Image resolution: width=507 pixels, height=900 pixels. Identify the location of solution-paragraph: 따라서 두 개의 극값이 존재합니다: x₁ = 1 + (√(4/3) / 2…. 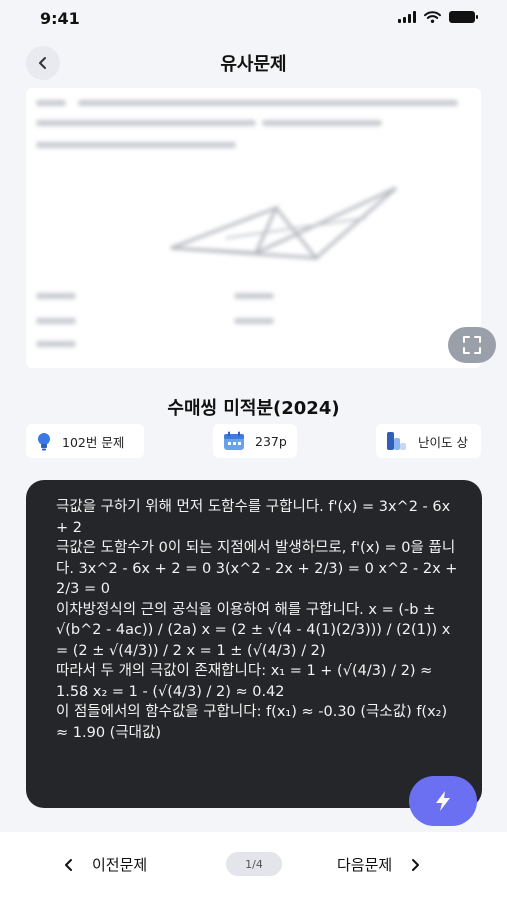
(244, 681).